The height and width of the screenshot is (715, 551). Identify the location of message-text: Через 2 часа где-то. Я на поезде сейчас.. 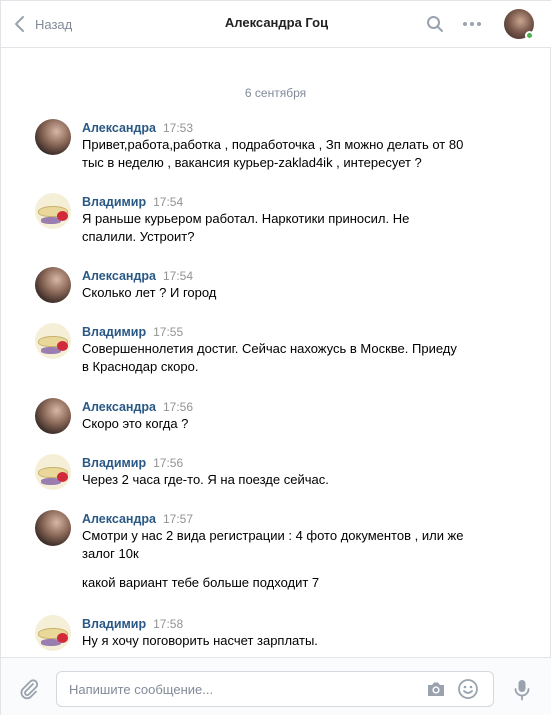
(292, 480).